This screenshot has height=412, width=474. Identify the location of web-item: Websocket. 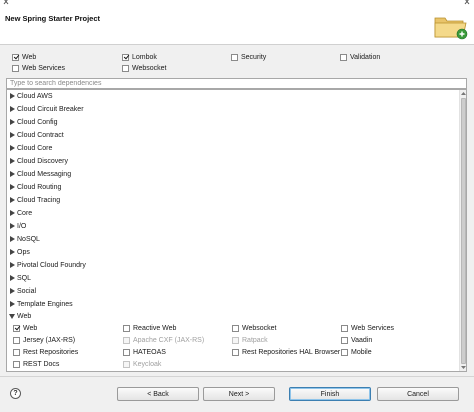
(254, 328).